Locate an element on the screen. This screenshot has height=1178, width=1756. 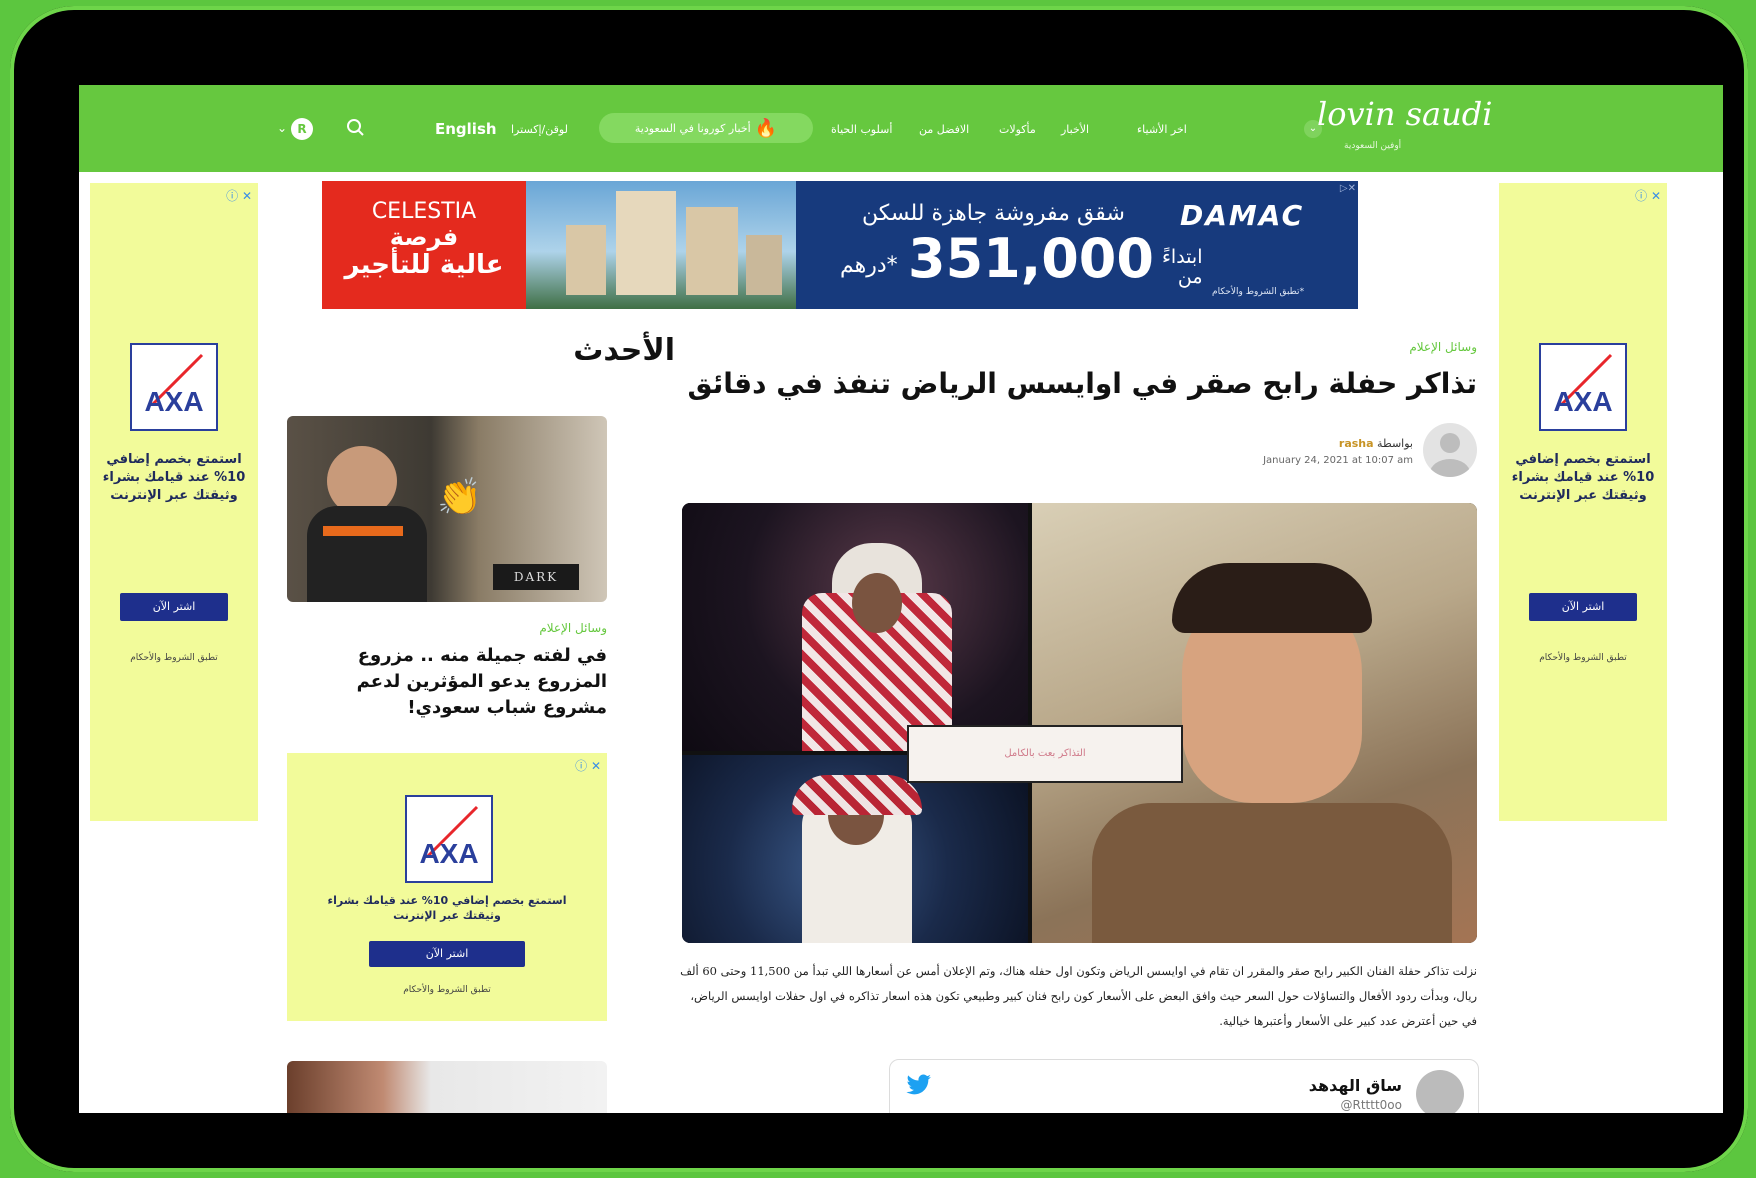
tweet-avatar is located at coordinates (1440, 1091).